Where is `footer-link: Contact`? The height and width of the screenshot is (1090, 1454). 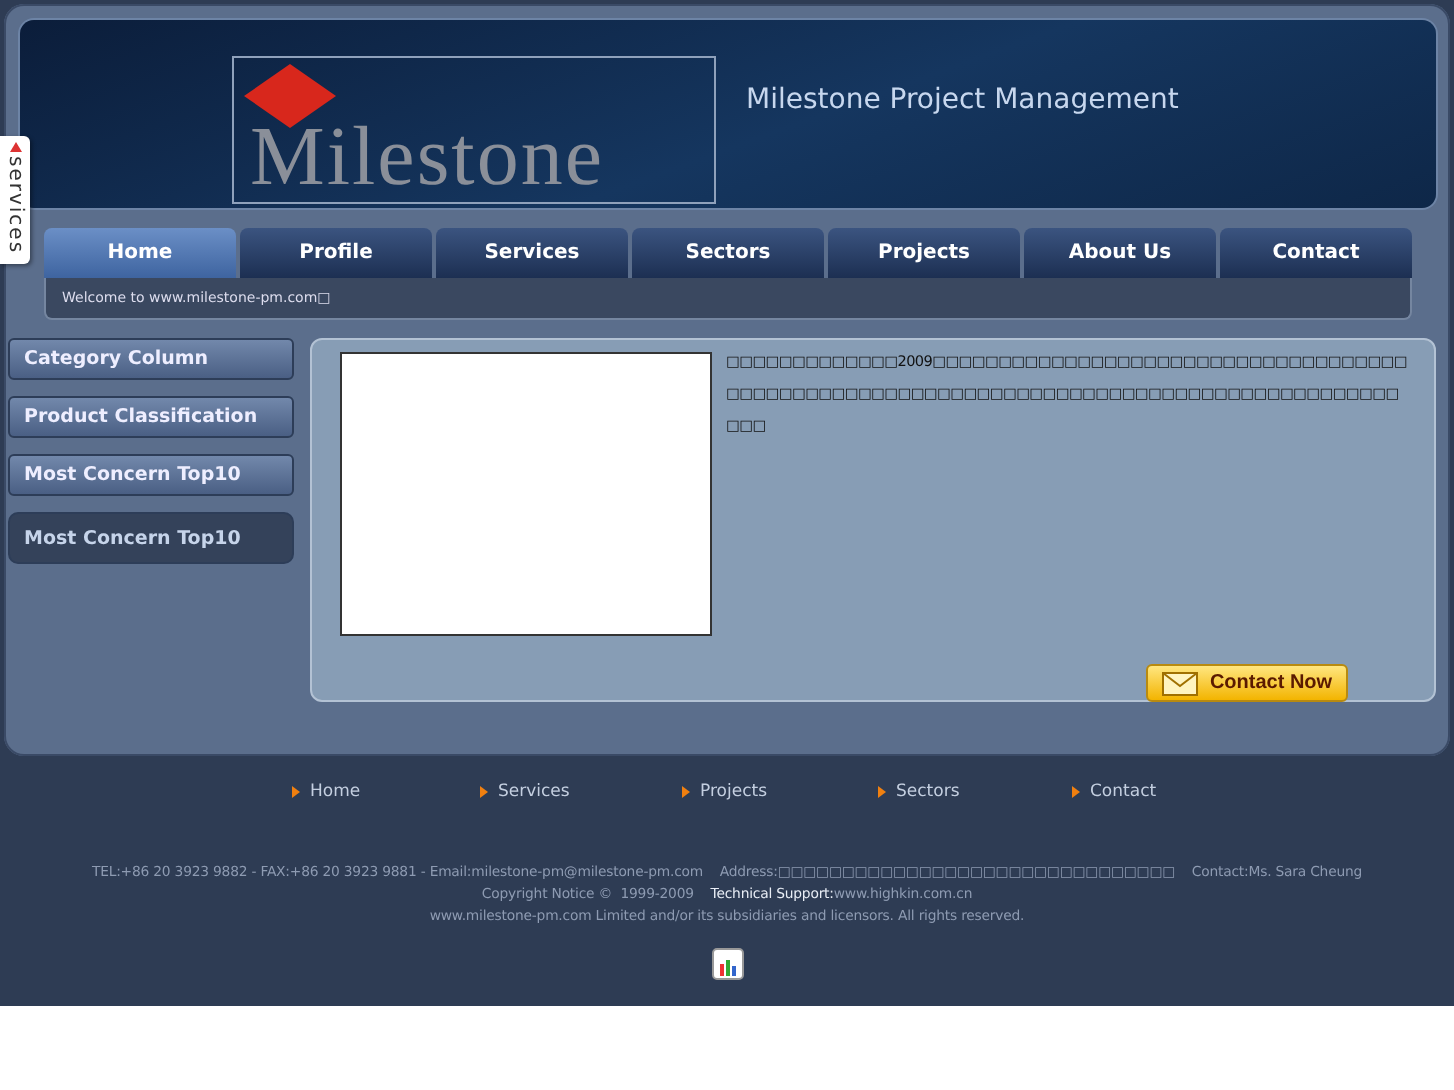 footer-link: Contact is located at coordinates (1166, 792).